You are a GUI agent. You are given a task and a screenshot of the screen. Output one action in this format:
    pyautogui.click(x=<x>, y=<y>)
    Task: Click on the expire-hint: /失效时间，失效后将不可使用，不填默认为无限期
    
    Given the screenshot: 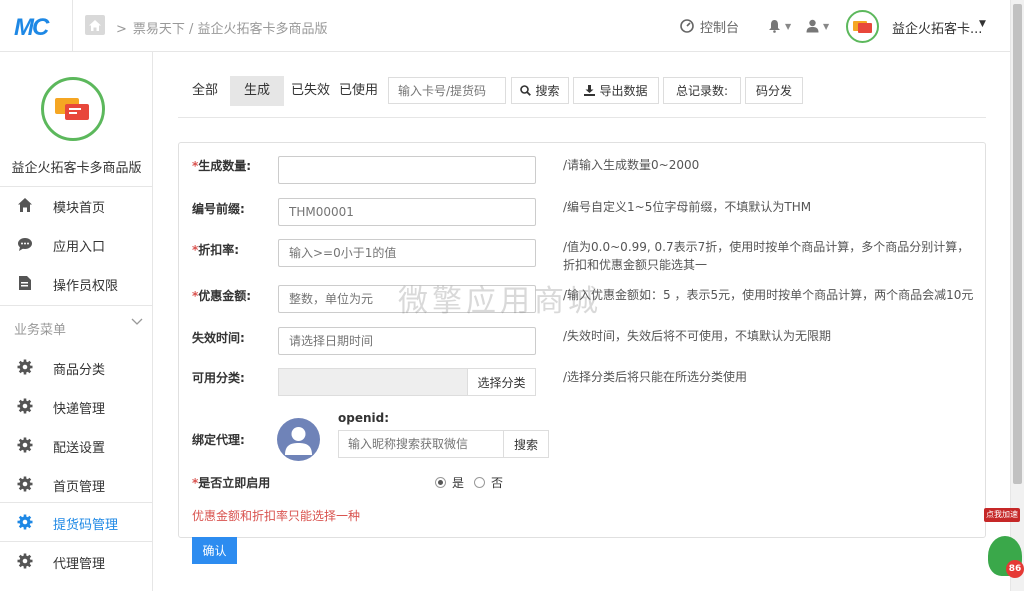 What is the action you would take?
    pyautogui.click(x=697, y=336)
    